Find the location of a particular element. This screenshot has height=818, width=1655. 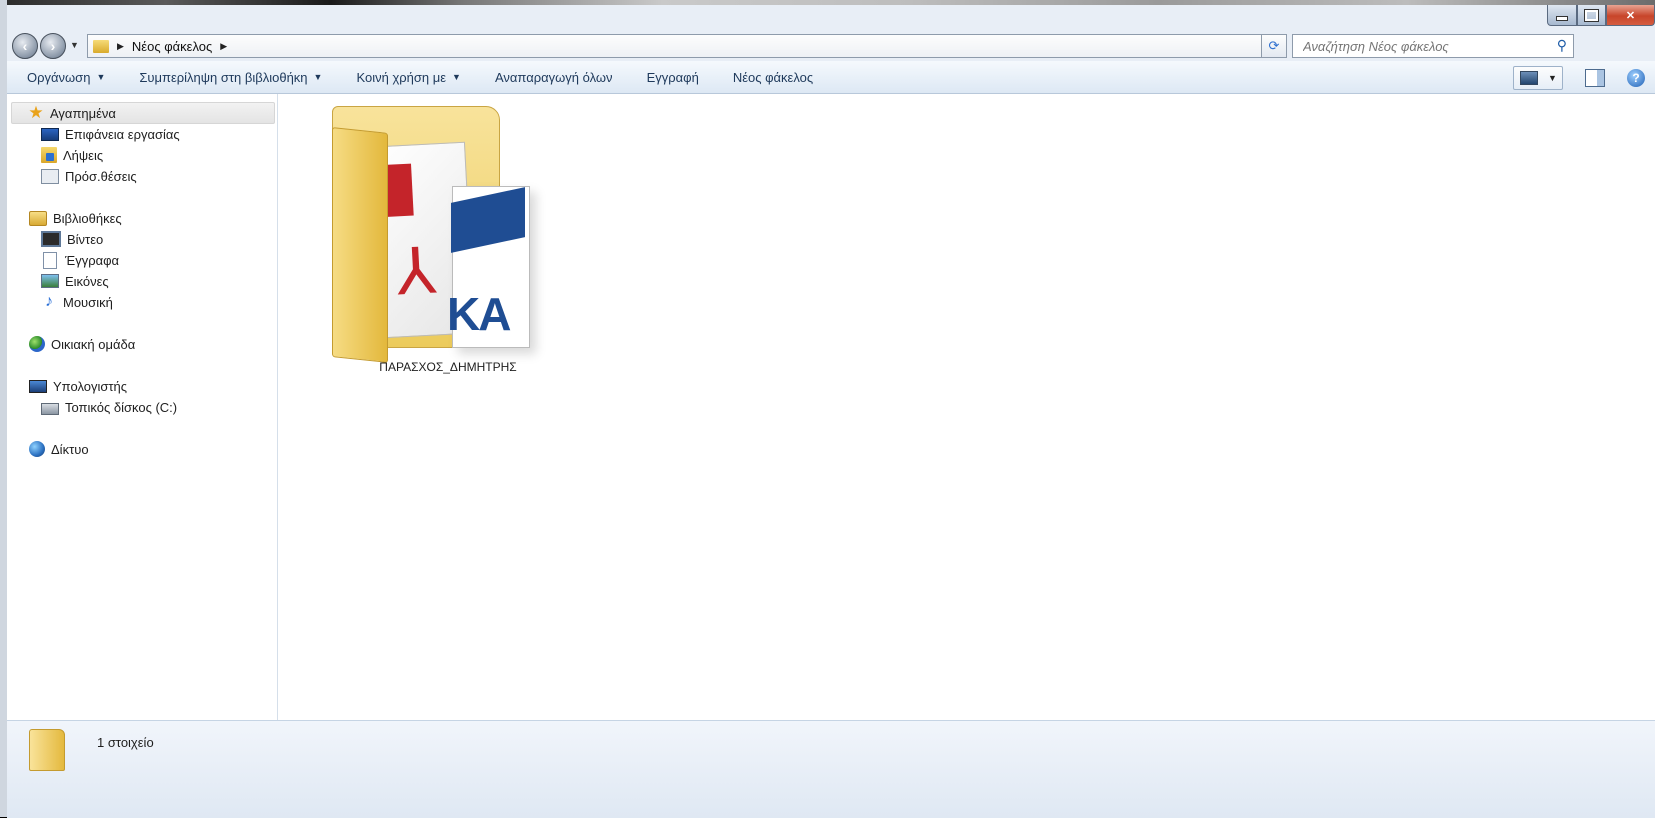

nav-item-downloads: Λήψεις is located at coordinates (72, 155).